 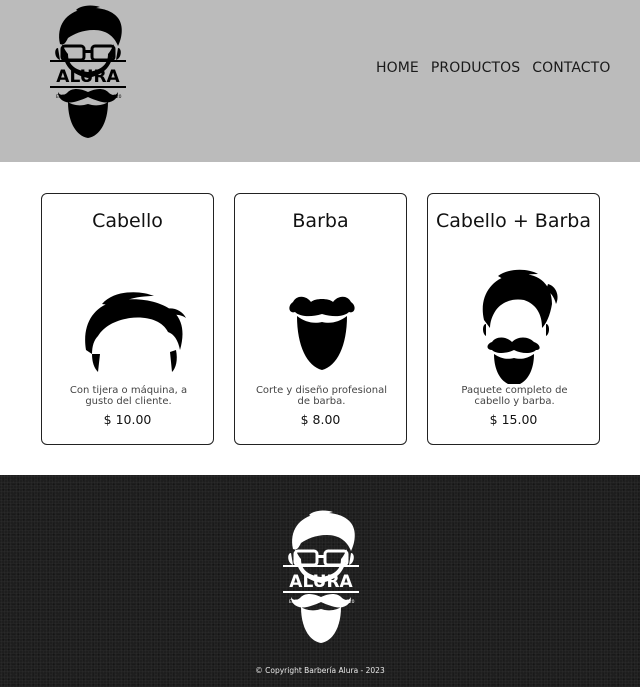 I want to click on product-title: Cabello + Barba, so click(x=513, y=221).